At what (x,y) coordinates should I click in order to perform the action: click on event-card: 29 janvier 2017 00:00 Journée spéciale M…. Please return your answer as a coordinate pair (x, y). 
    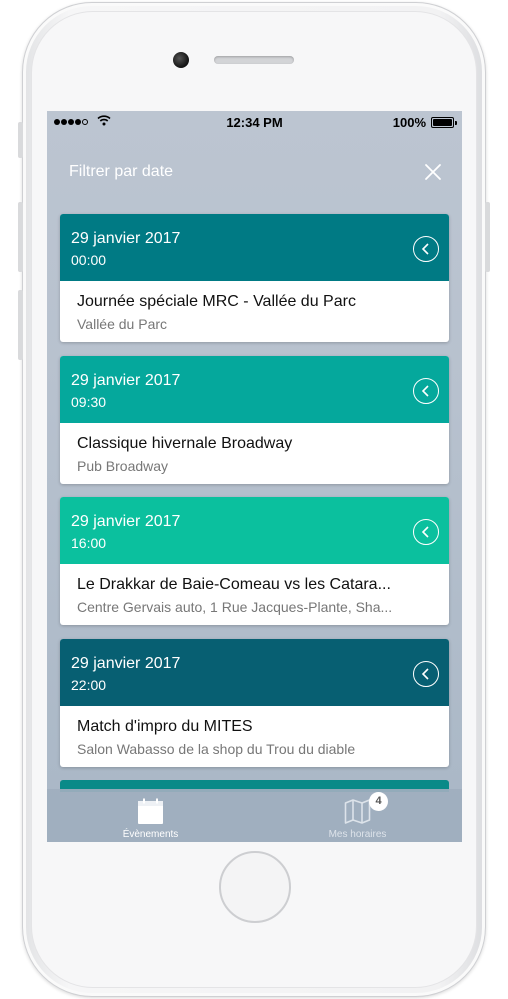
    Looking at the image, I should click on (254, 278).